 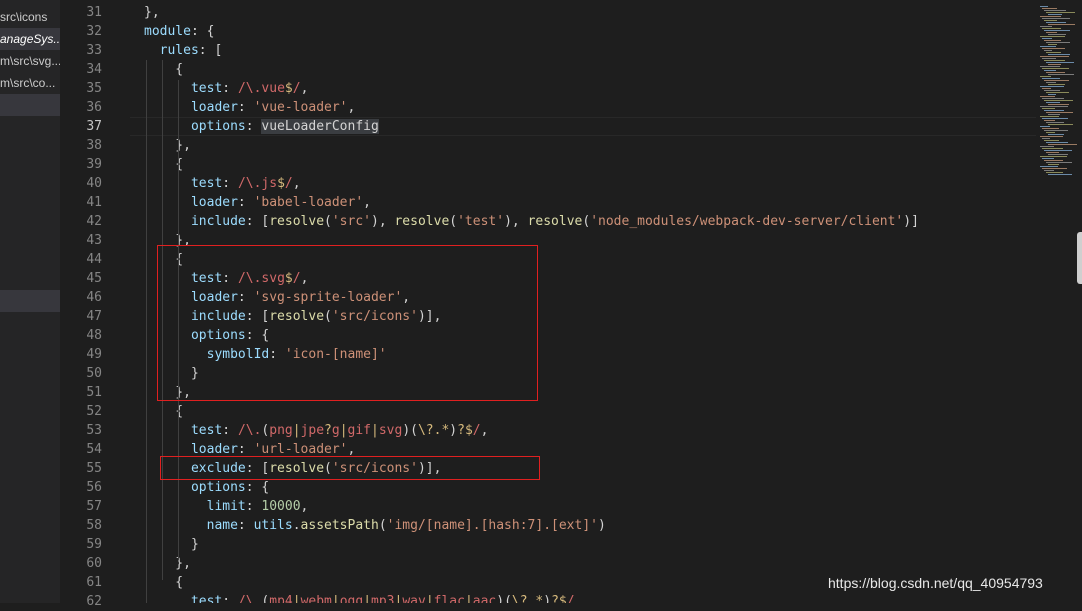 What do you see at coordinates (339, 525) in the screenshot?
I see `code-token: assetsPath` at bounding box center [339, 525].